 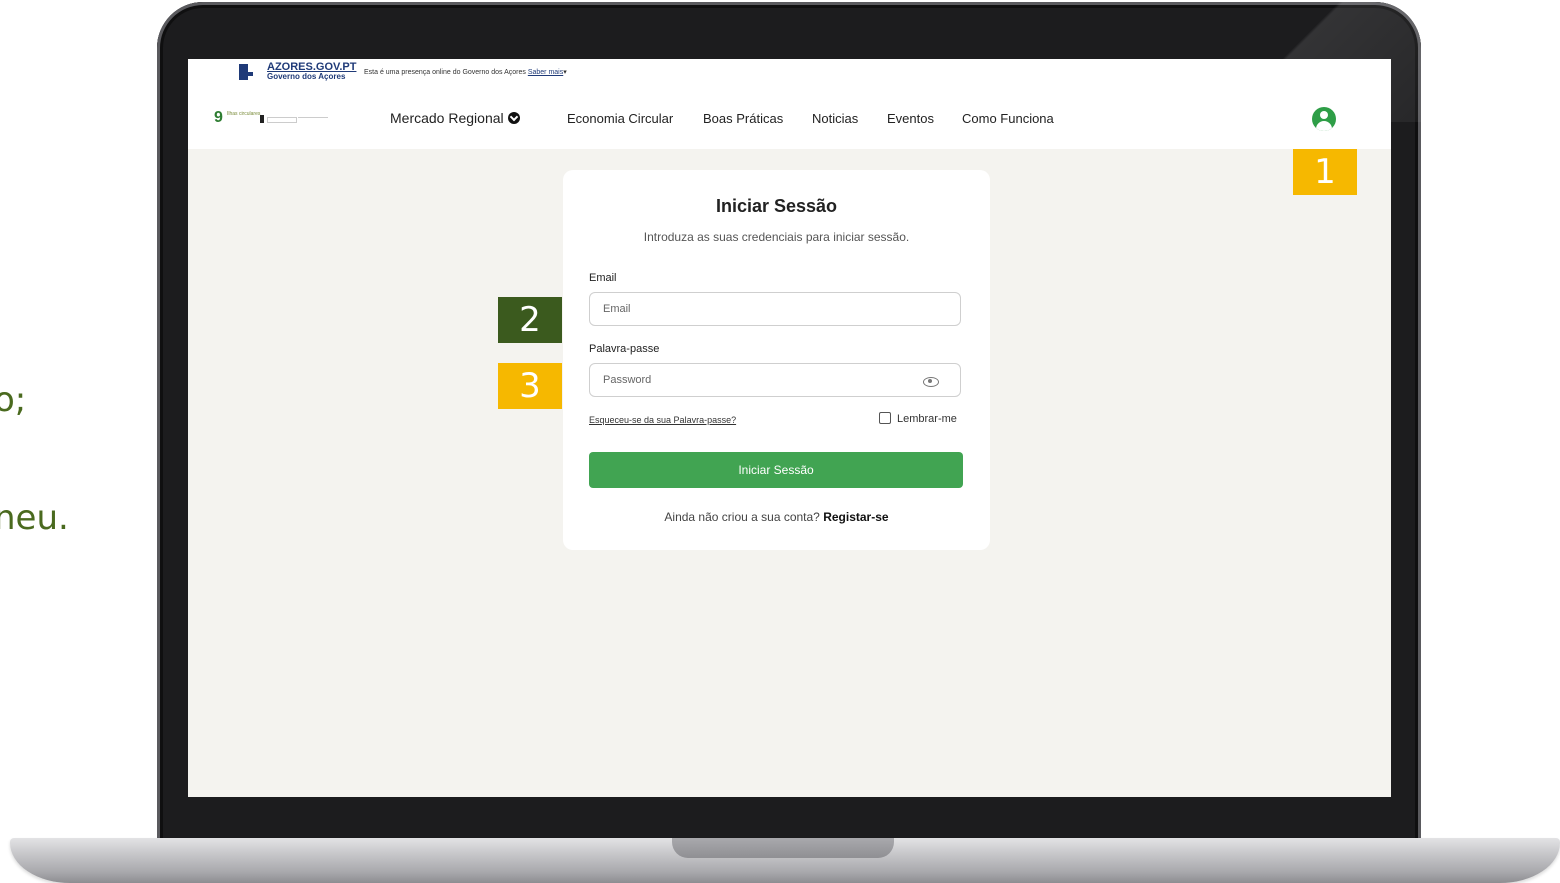 What do you see at coordinates (775, 309) in the screenshot?
I see `email-input` at bounding box center [775, 309].